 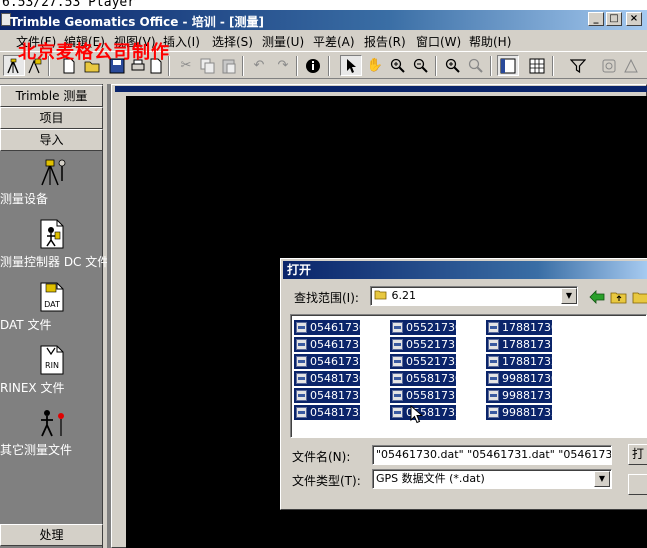 What do you see at coordinates (55, 262) in the screenshot?
I see `dc-file-label: 测量控制器 DC 文件` at bounding box center [55, 262].